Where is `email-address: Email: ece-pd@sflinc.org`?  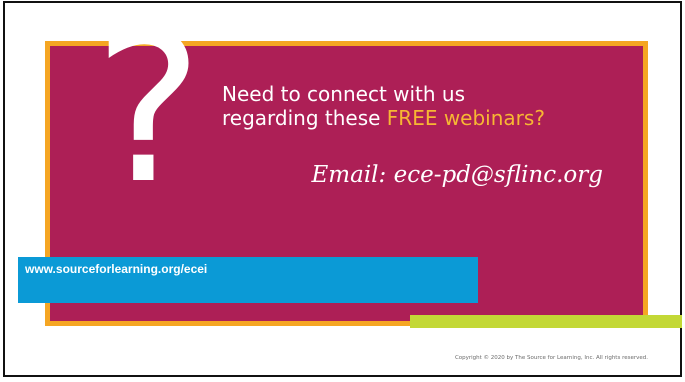 email-address: Email: ece-pd@sflinc.org is located at coordinates (457, 175).